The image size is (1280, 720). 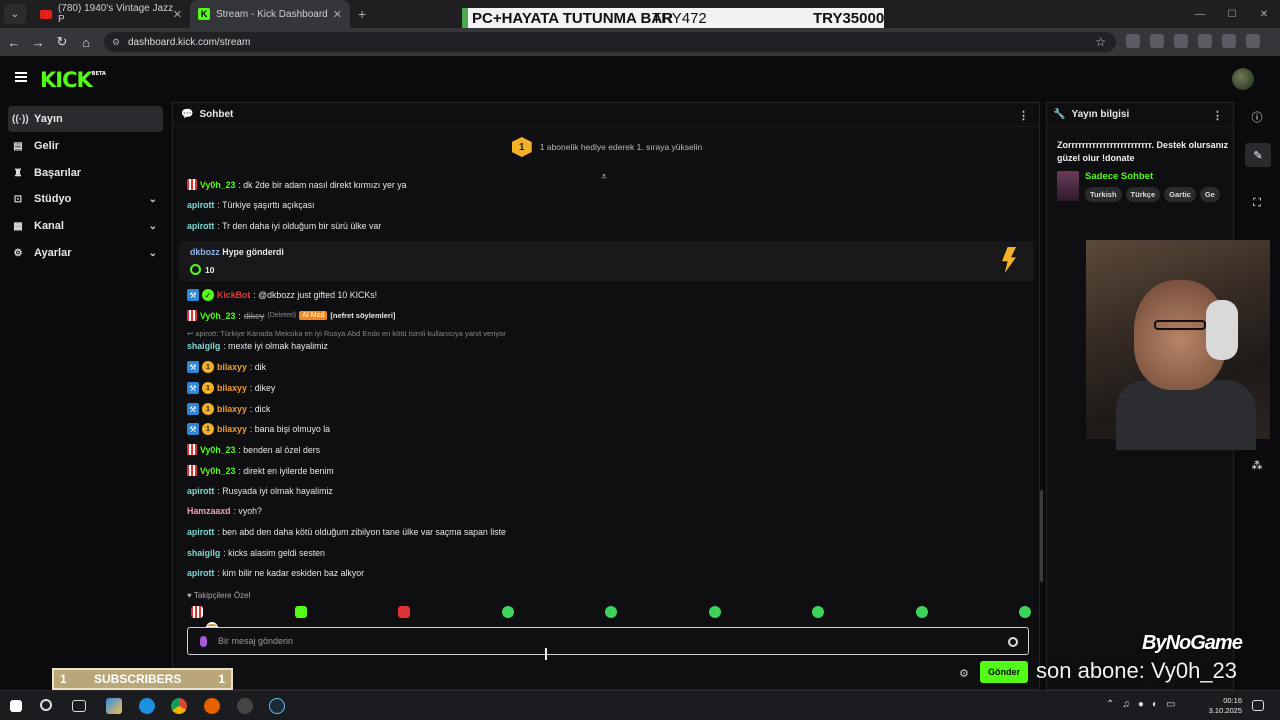 What do you see at coordinates (73, 80) in the screenshot?
I see `kick-logo: KICKBETA` at bounding box center [73, 80].